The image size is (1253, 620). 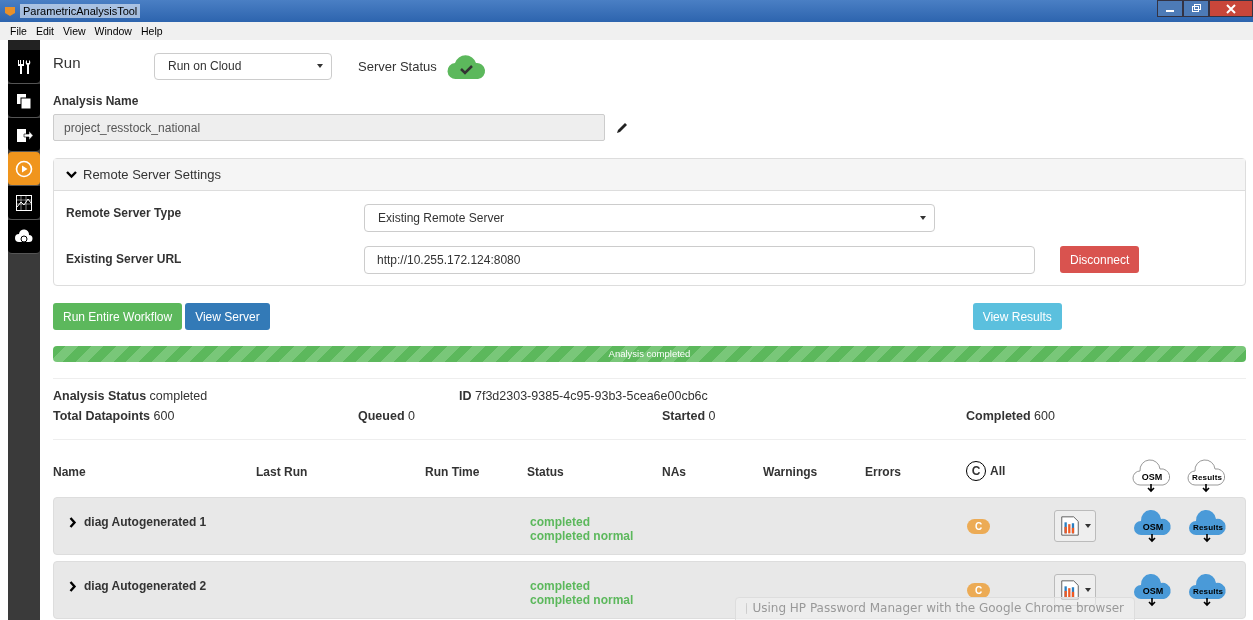 I want to click on copy-icon, so click(x=24, y=100).